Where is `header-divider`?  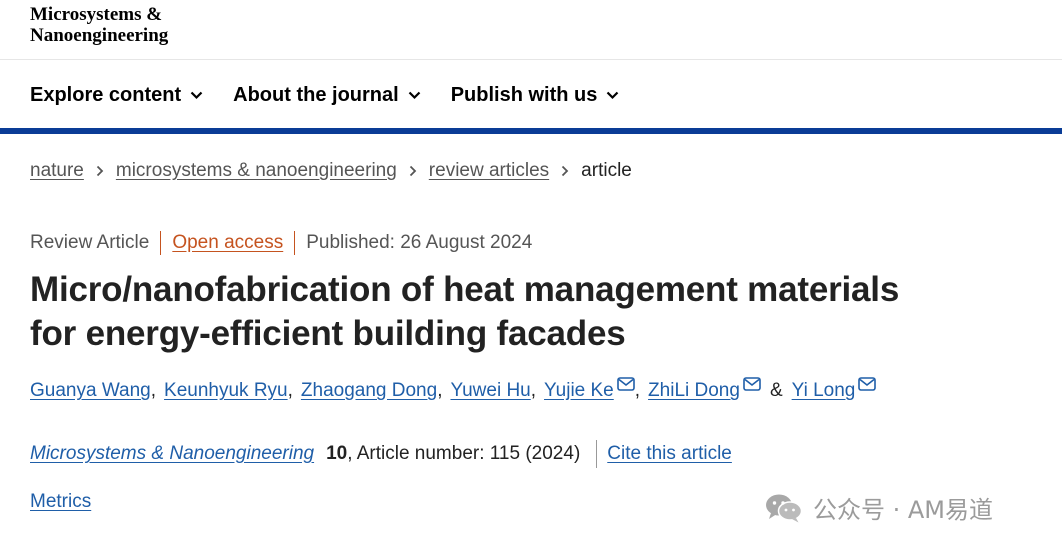
header-divider is located at coordinates (531, 59).